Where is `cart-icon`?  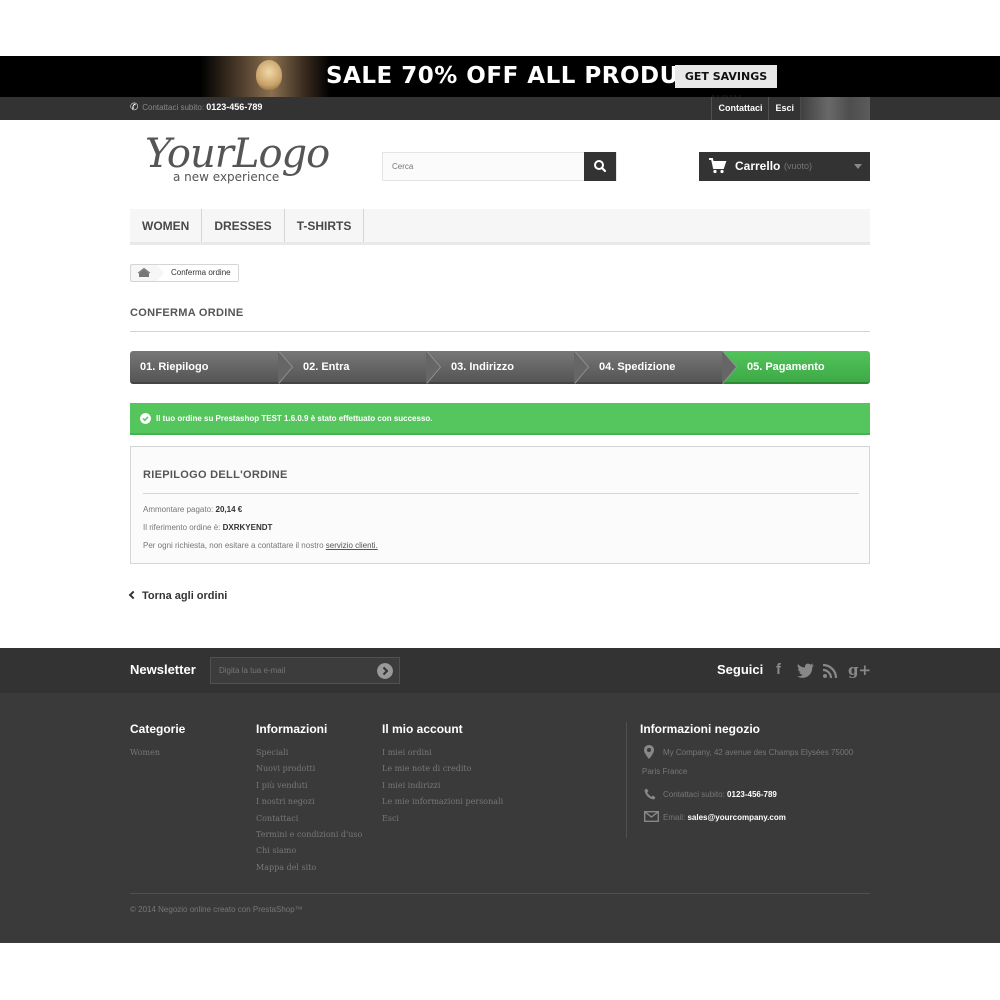 cart-icon is located at coordinates (718, 166).